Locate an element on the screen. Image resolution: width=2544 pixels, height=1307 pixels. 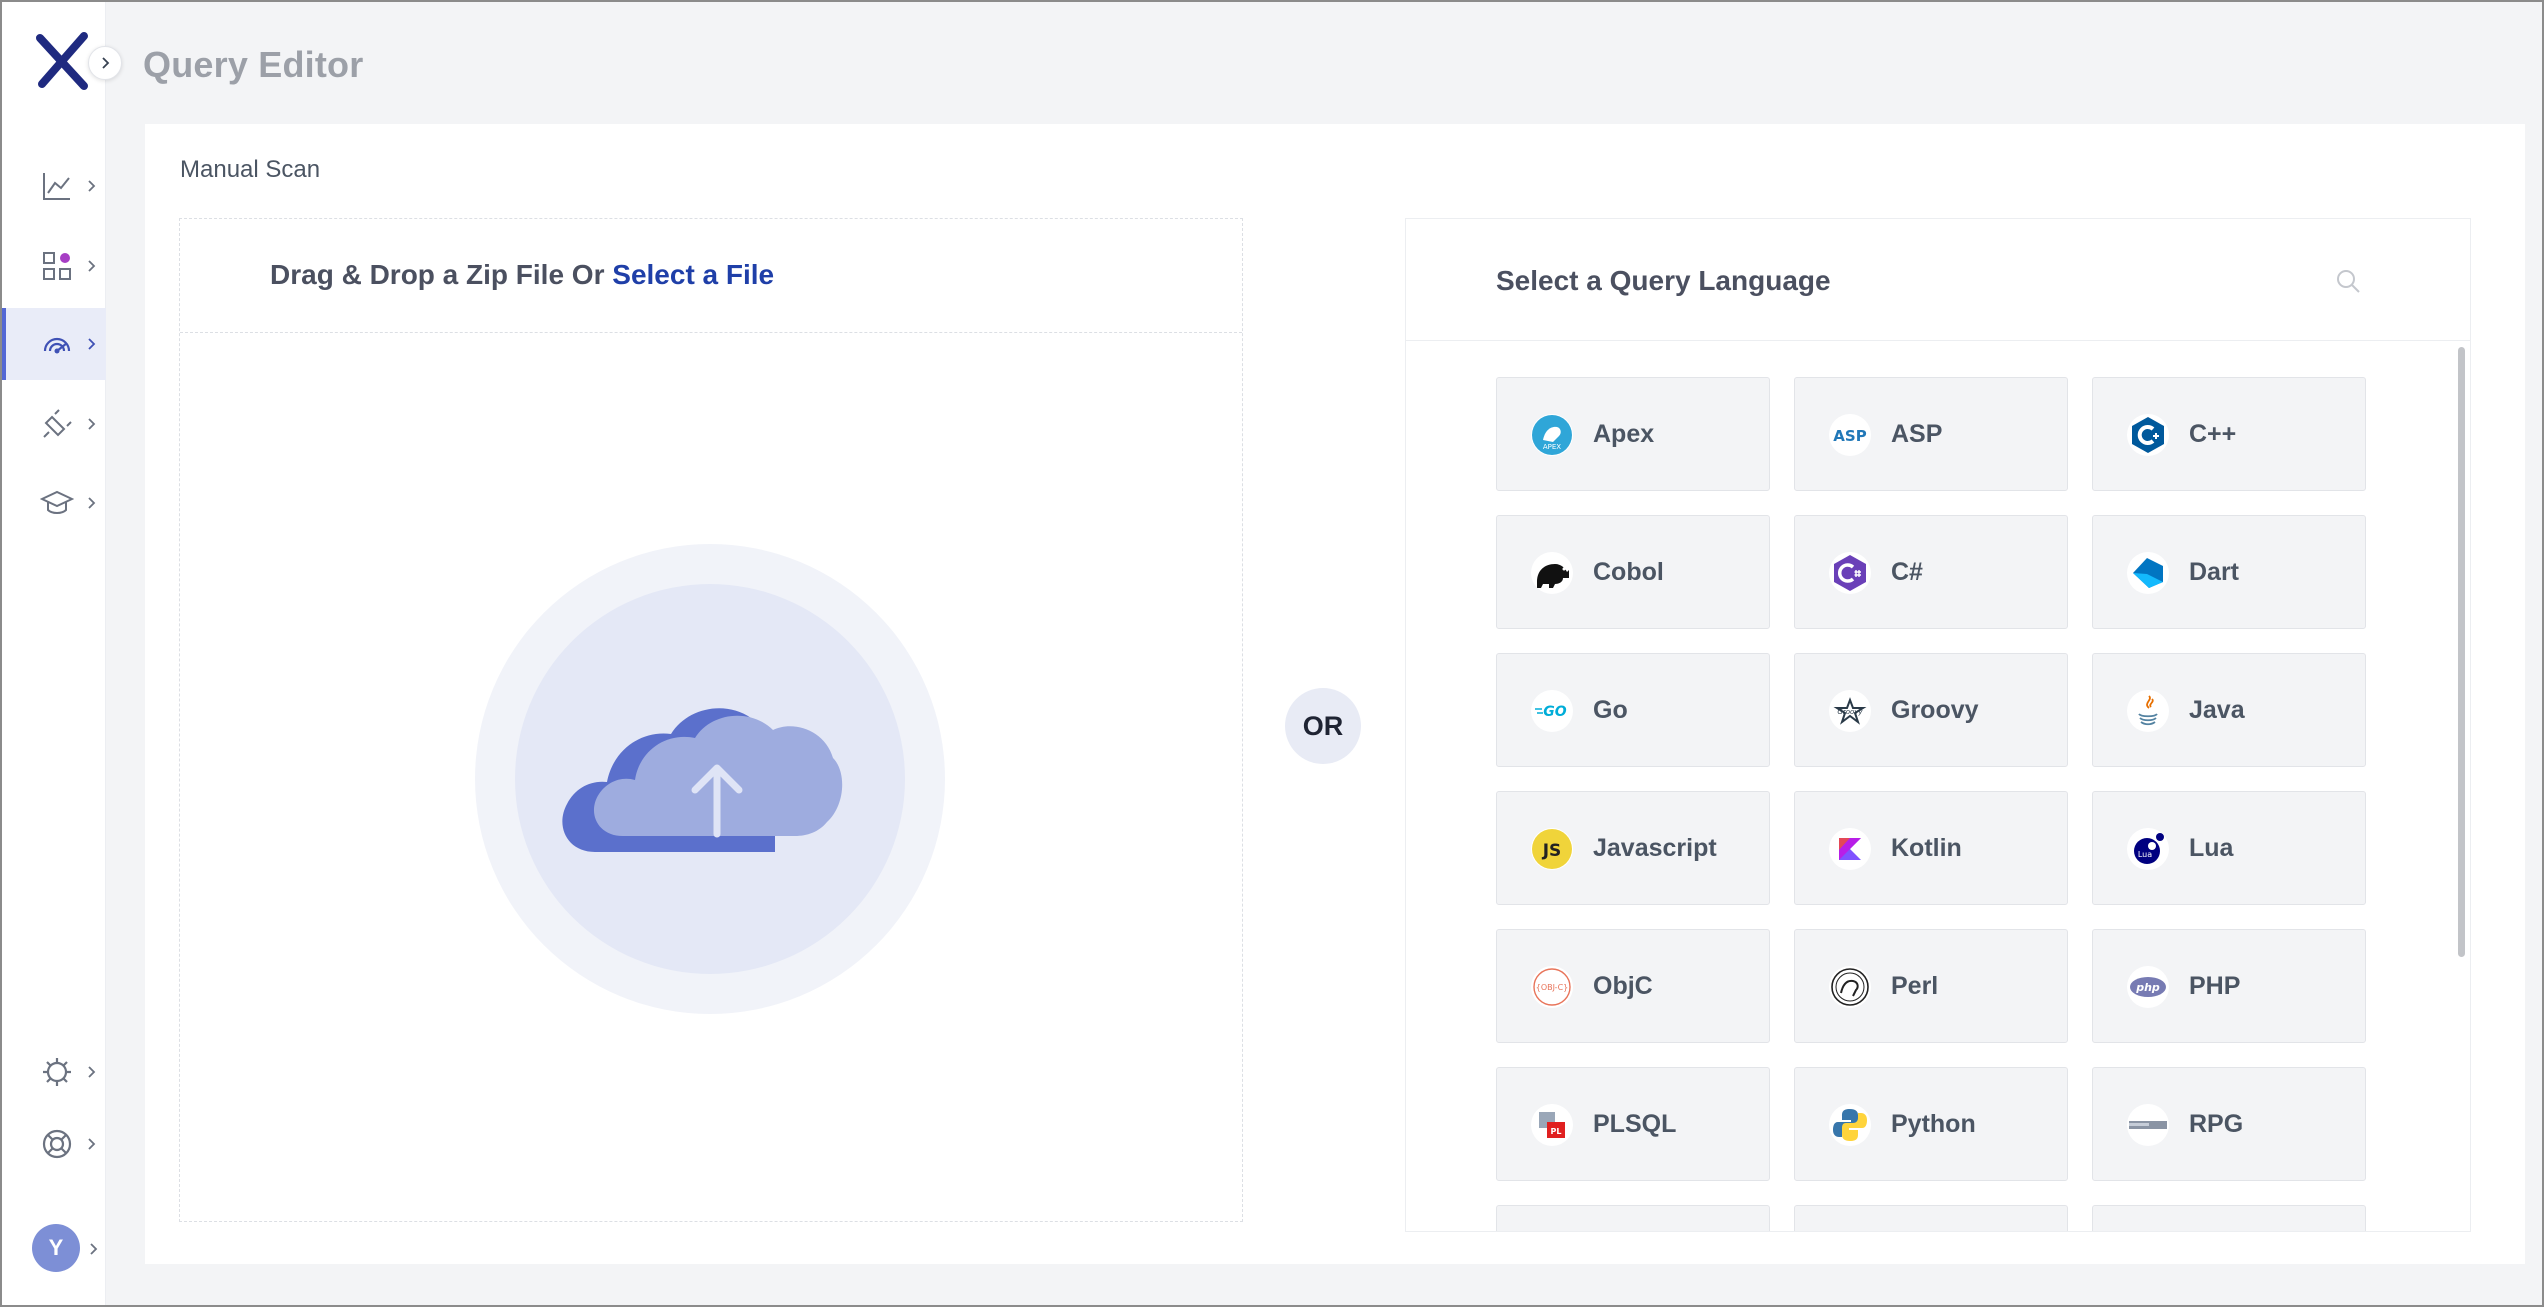
language-tile-dart: Dart is located at coordinates (2229, 572).